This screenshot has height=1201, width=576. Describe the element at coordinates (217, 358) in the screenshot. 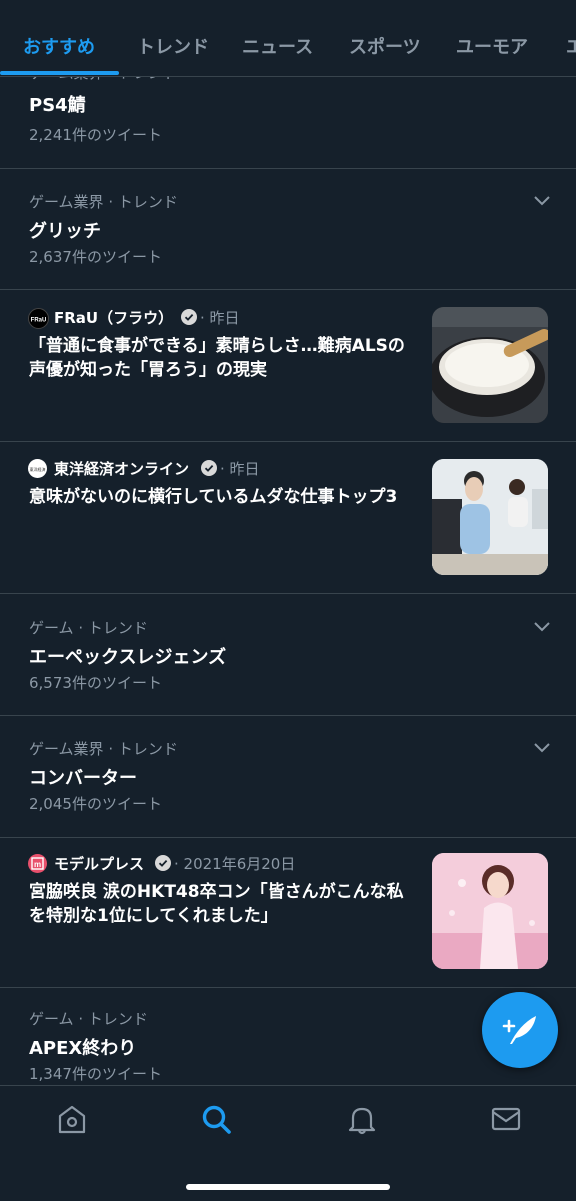

I see `news-headline: 「普通に食事ができる」素晴らしさ…難病ALSの声優が知った「胃ろう」の現実` at that location.